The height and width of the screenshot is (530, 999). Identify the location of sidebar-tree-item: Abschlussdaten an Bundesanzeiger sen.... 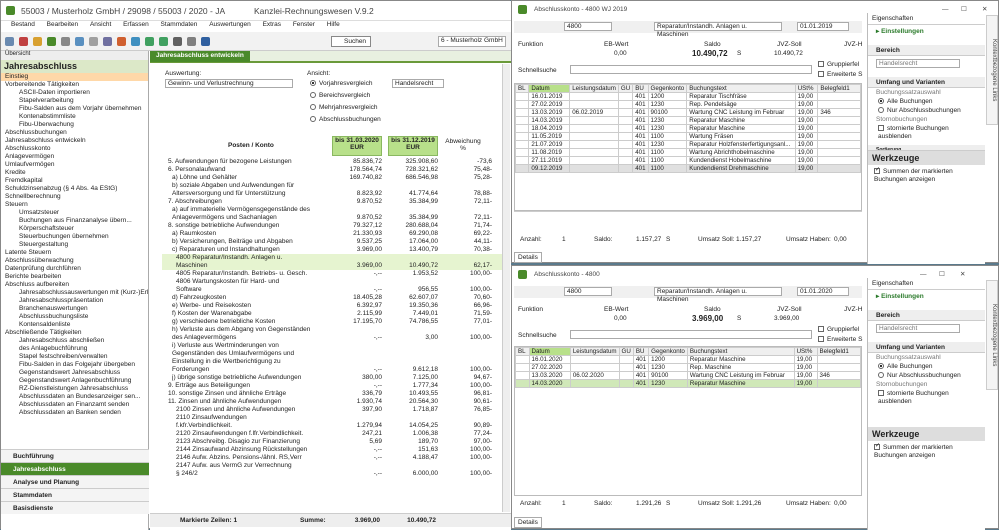
(74, 397).